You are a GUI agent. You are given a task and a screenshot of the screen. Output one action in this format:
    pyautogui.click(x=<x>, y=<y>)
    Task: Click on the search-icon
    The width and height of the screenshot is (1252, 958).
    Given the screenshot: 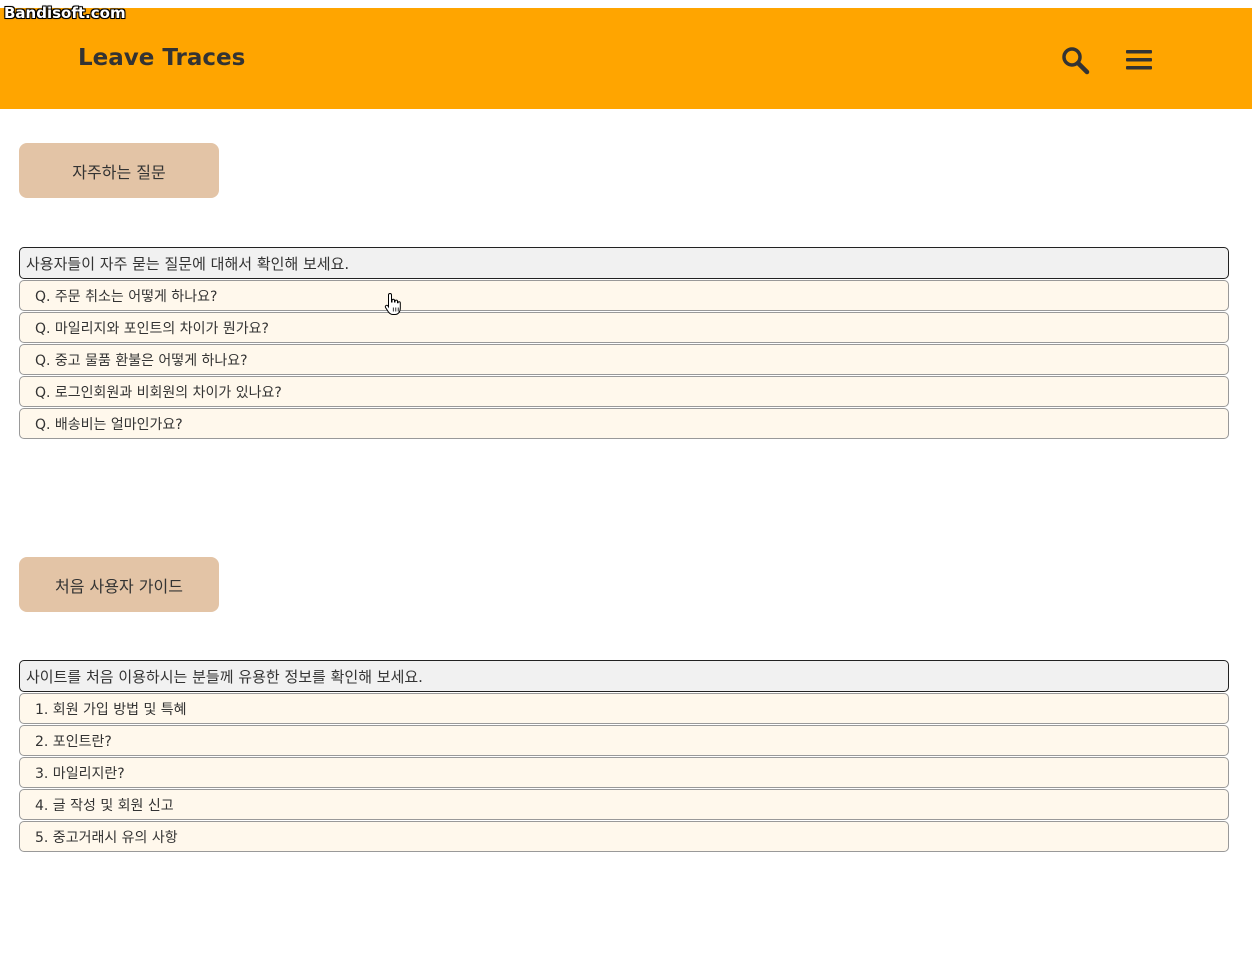 What is the action you would take?
    pyautogui.click(x=1075, y=60)
    